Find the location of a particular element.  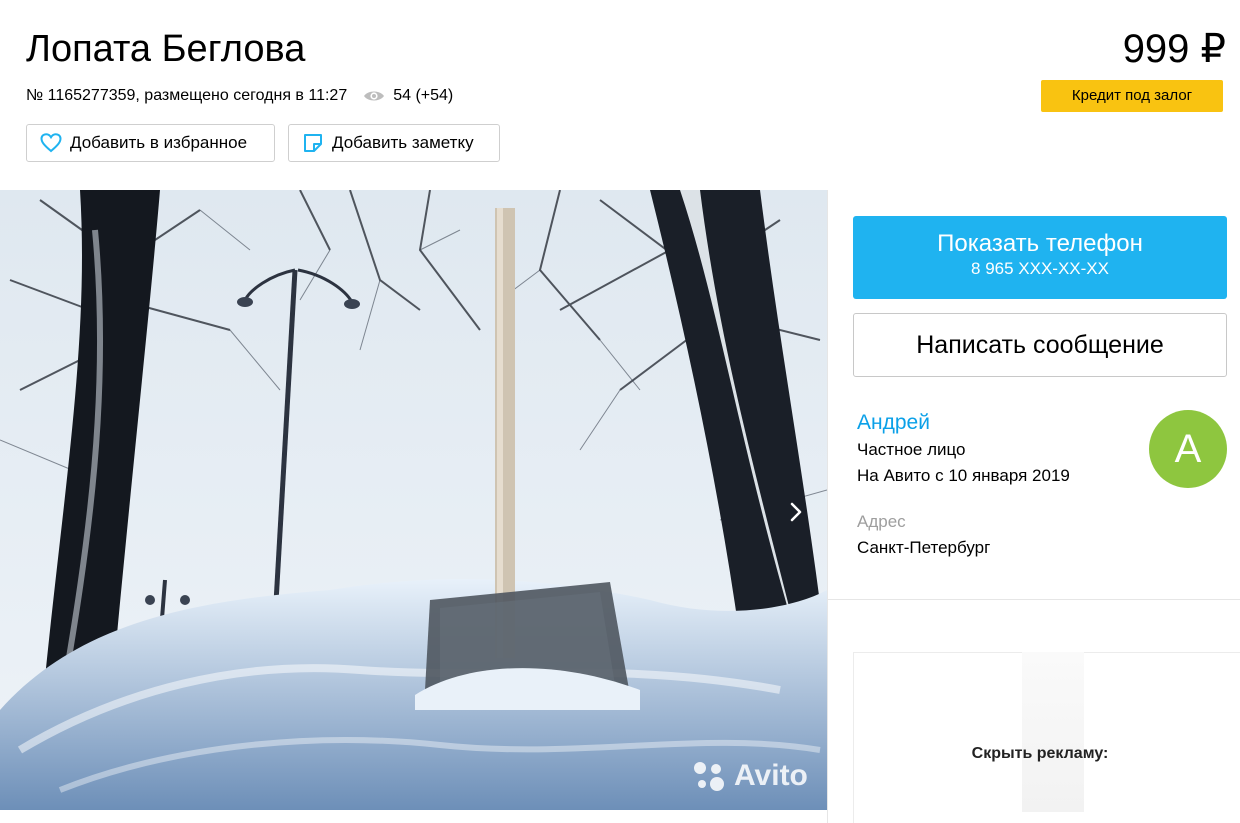

watermark-text: Avito is located at coordinates (771, 775).